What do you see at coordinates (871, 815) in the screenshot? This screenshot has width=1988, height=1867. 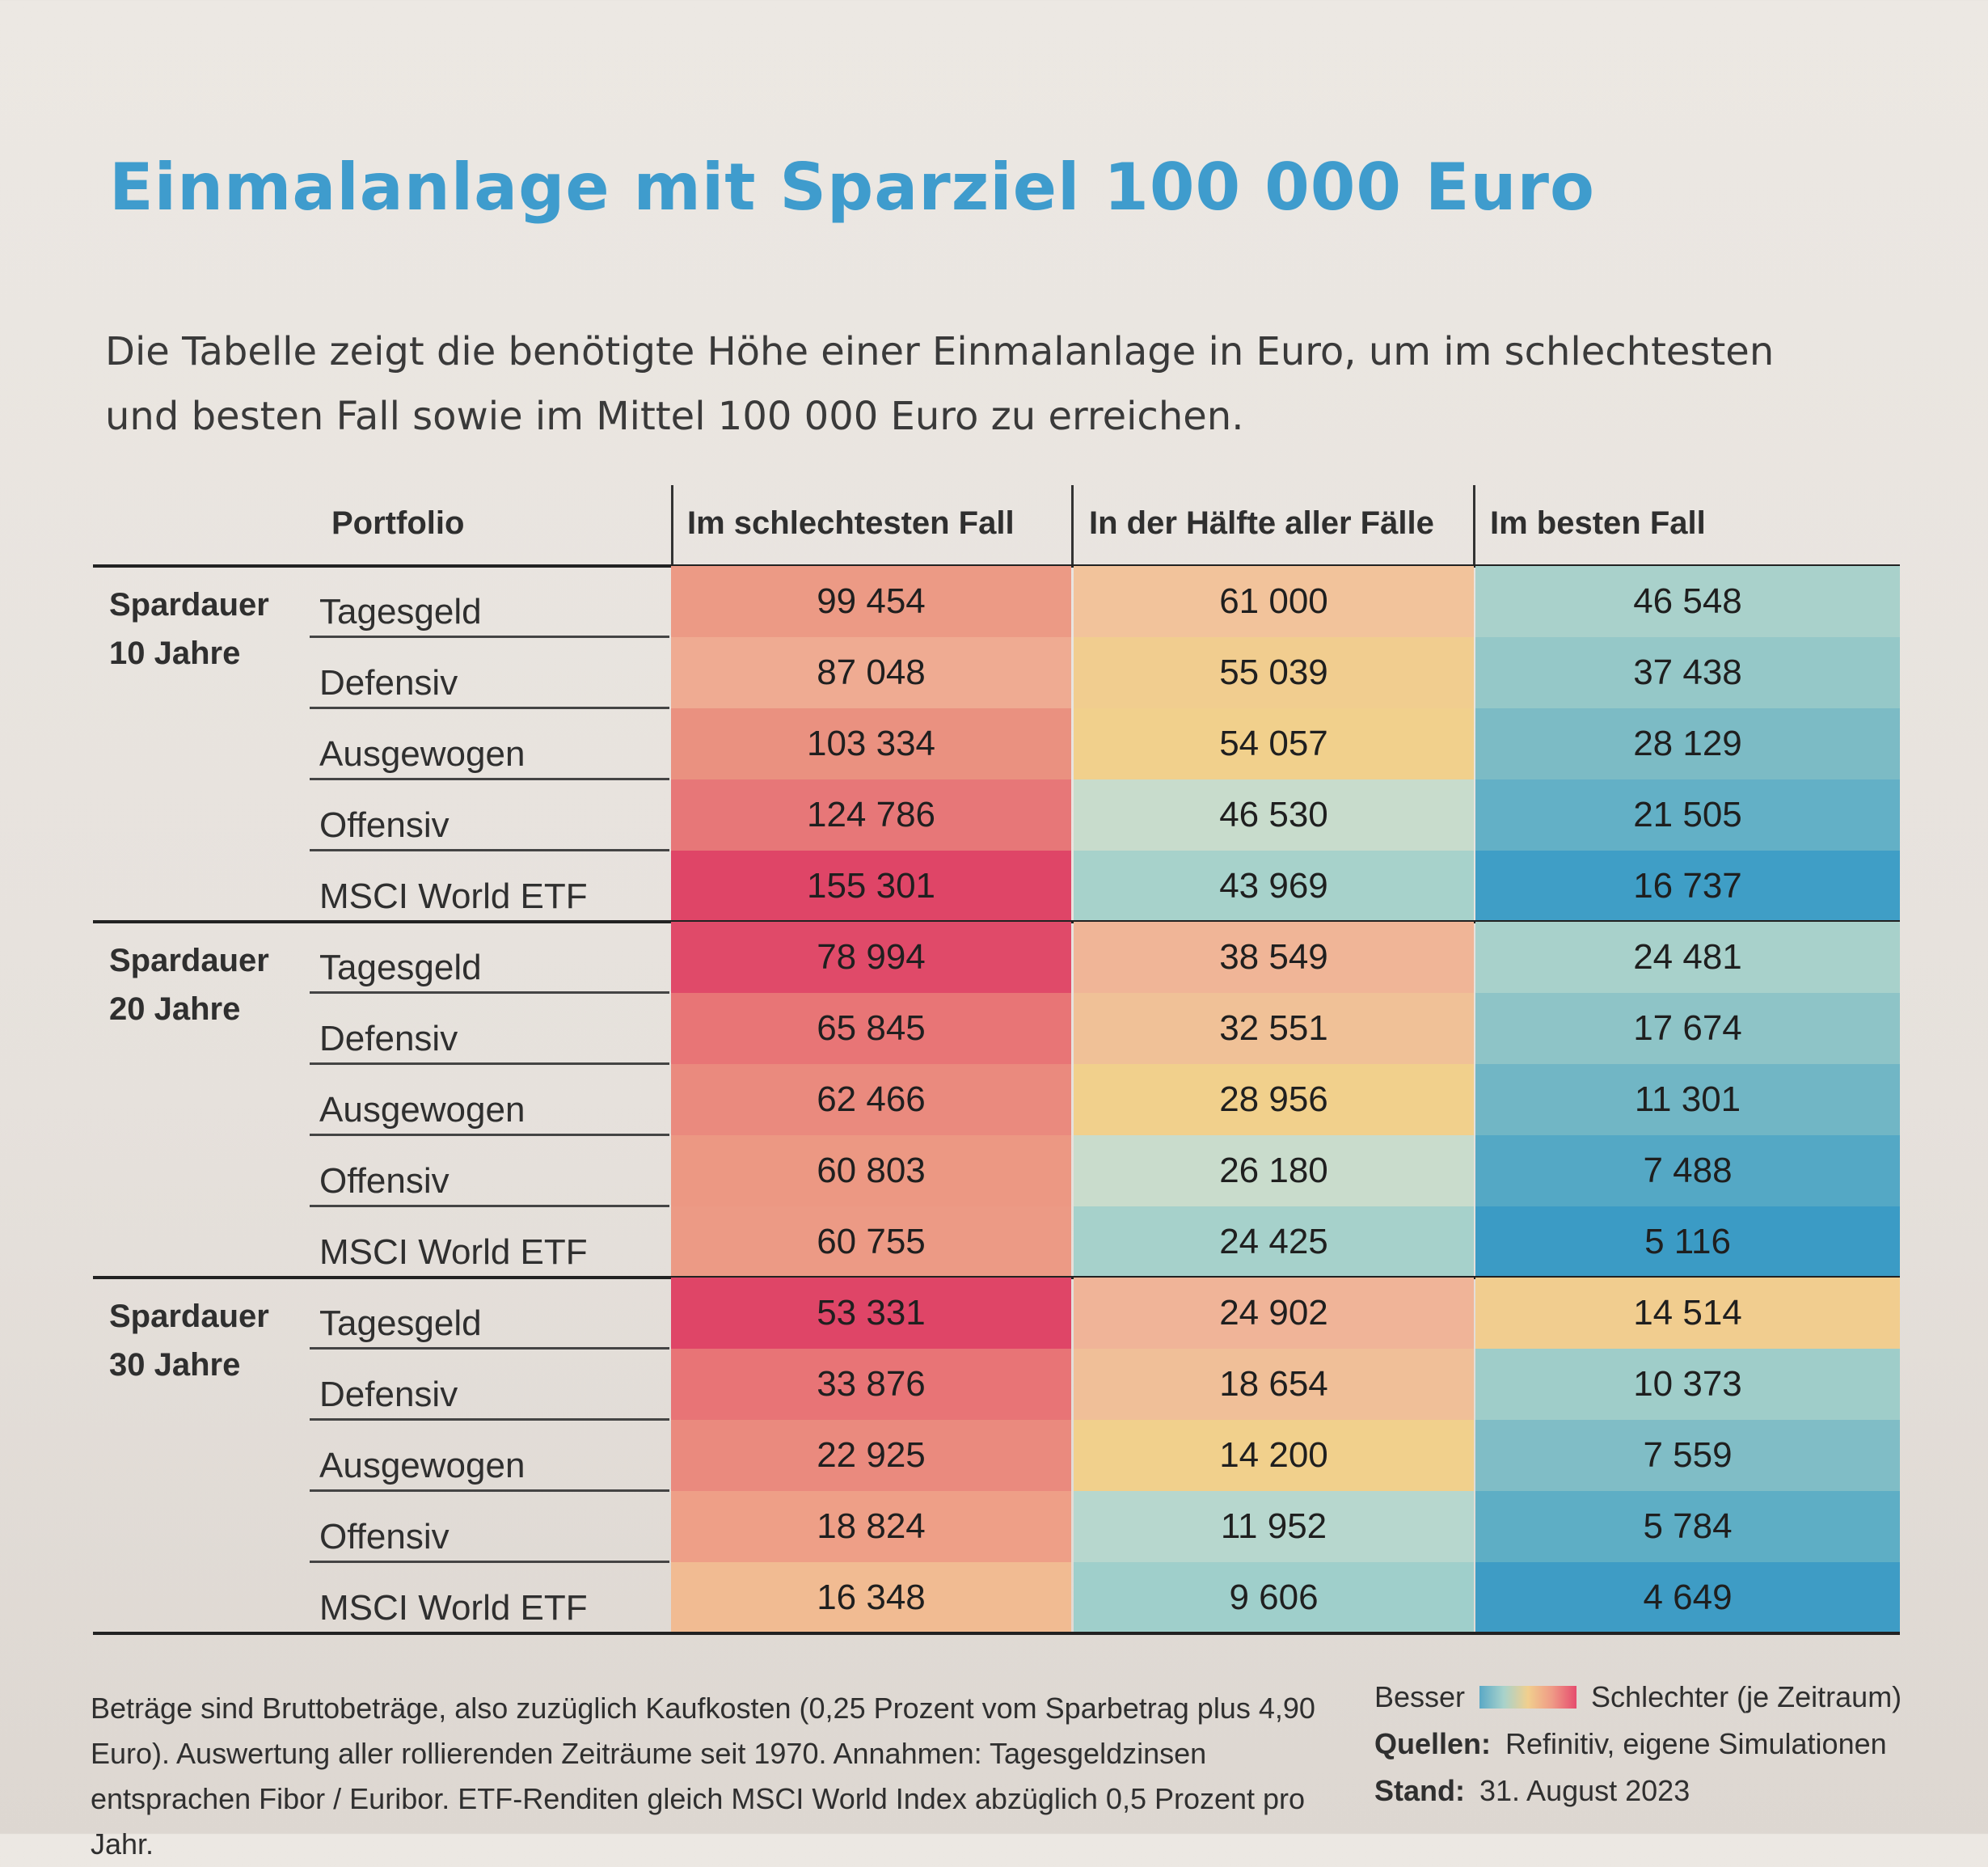 I see `value-cell: 124 786` at bounding box center [871, 815].